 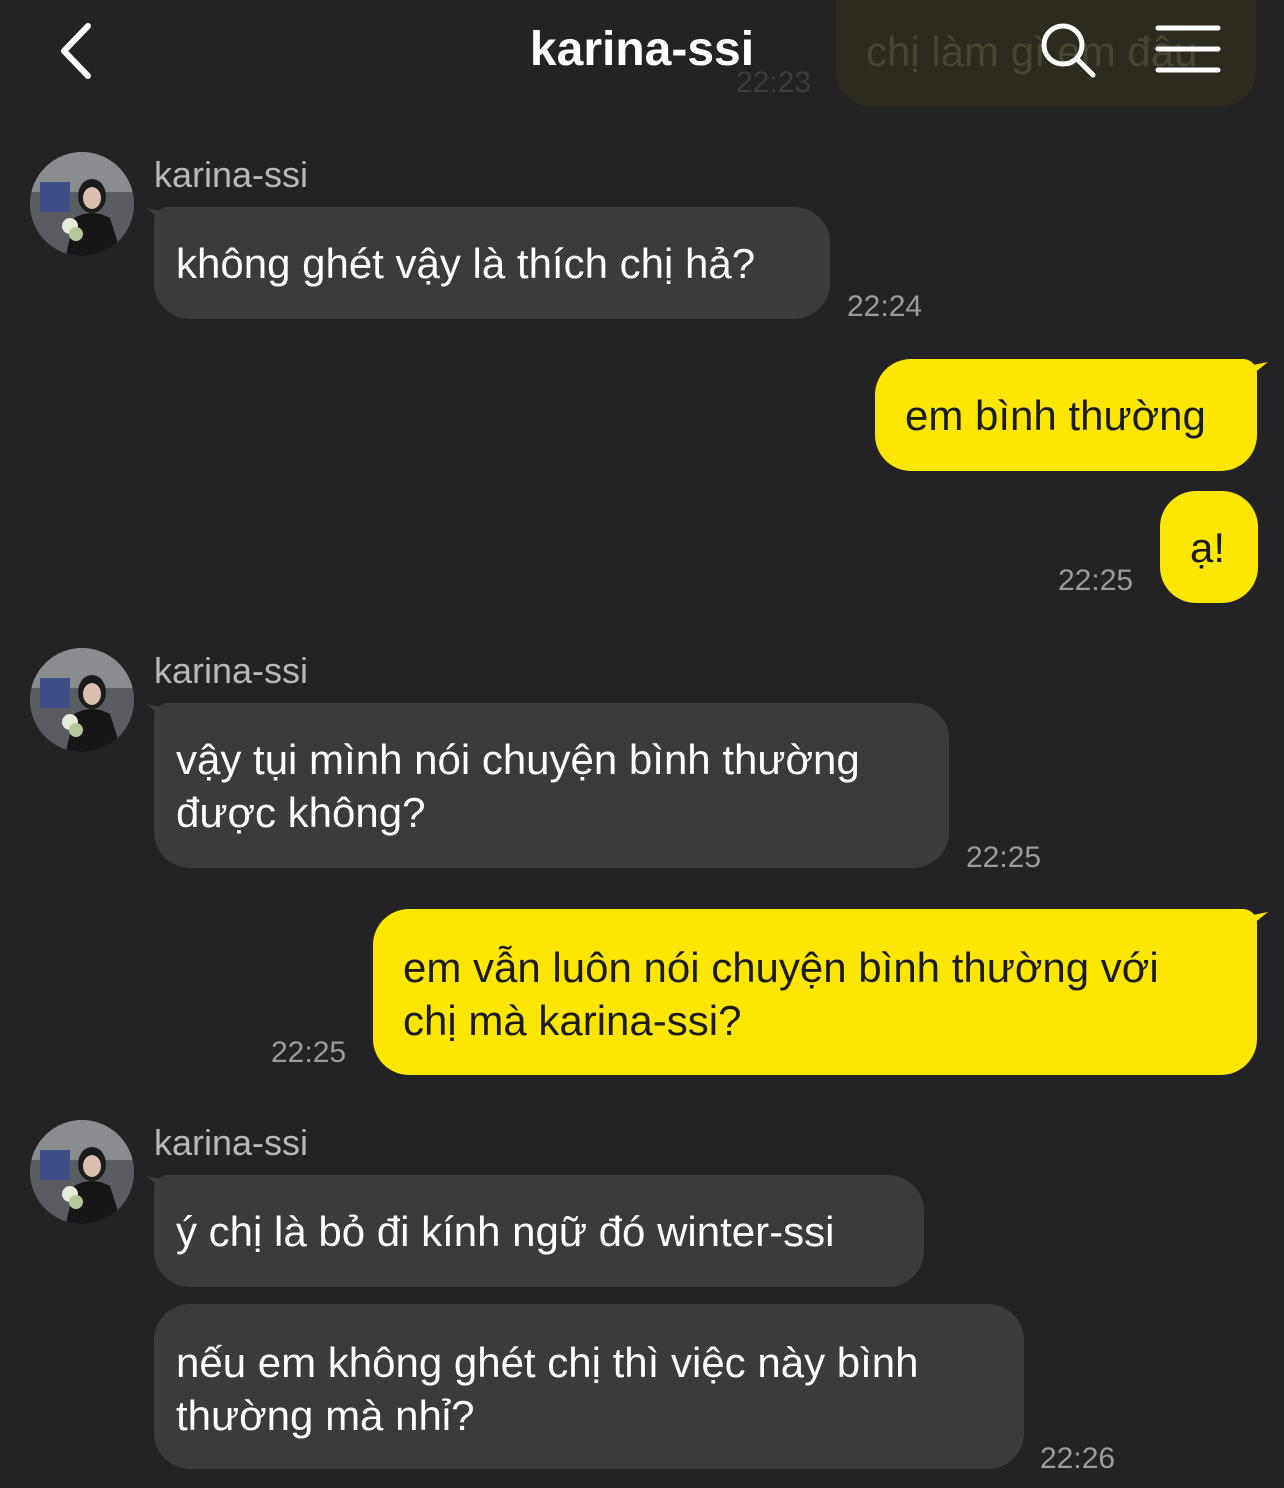 I want to click on scrolled-message-time: 22:23, so click(x=774, y=82).